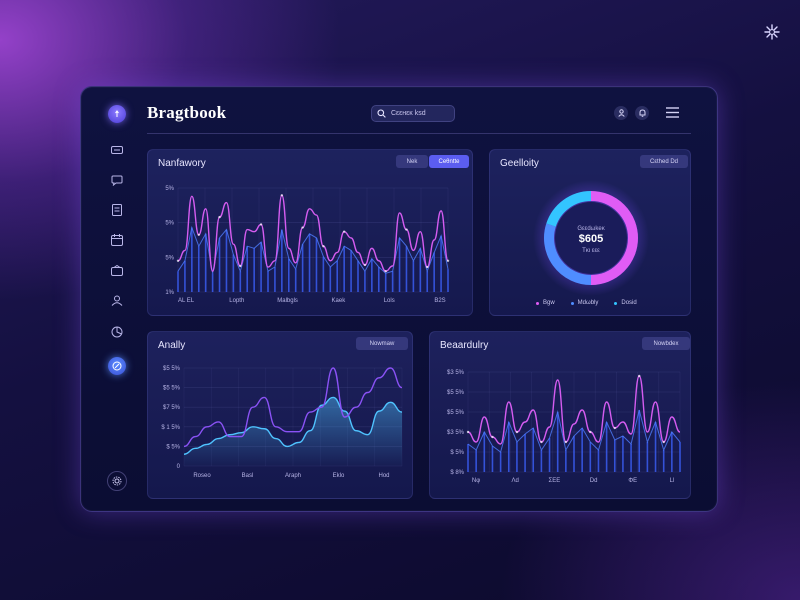 The width and height of the screenshot is (800, 600). What do you see at coordinates (293, 476) in the screenshot?
I see `x-tick-label: Araph` at bounding box center [293, 476].